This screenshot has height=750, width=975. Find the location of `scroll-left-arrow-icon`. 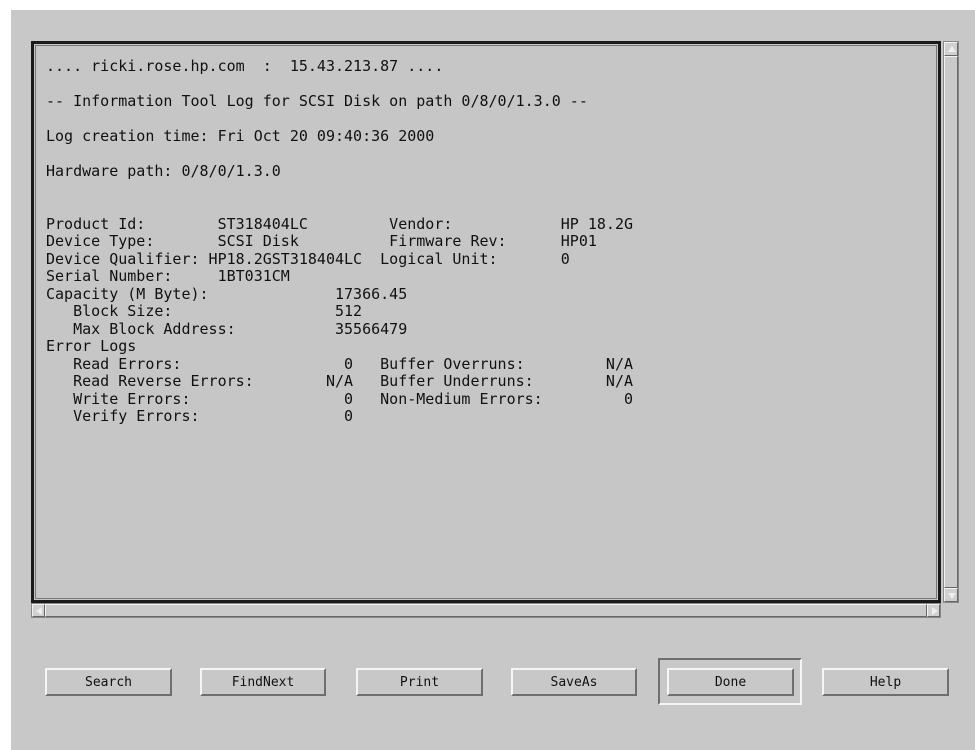

scroll-left-arrow-icon is located at coordinates (38, 610).